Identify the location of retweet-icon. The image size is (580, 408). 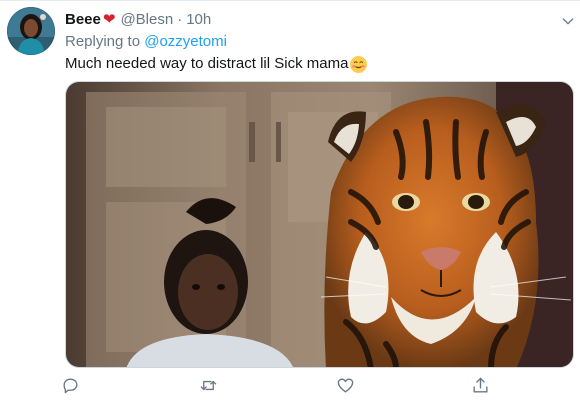
(208, 388).